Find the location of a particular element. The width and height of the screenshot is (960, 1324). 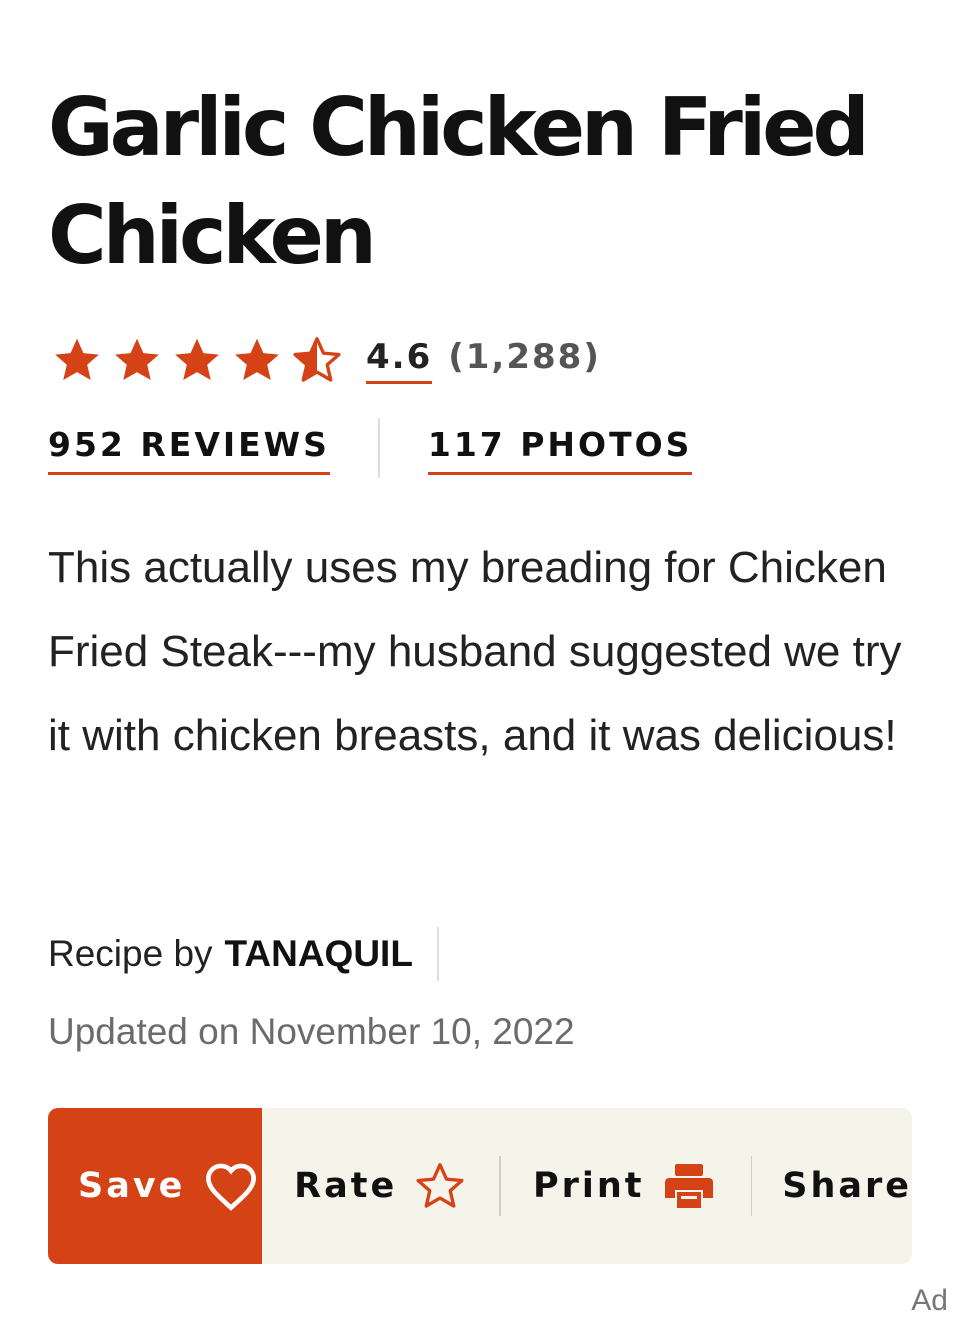

rating-row: 4.6 (1,288) is located at coordinates (326, 360).